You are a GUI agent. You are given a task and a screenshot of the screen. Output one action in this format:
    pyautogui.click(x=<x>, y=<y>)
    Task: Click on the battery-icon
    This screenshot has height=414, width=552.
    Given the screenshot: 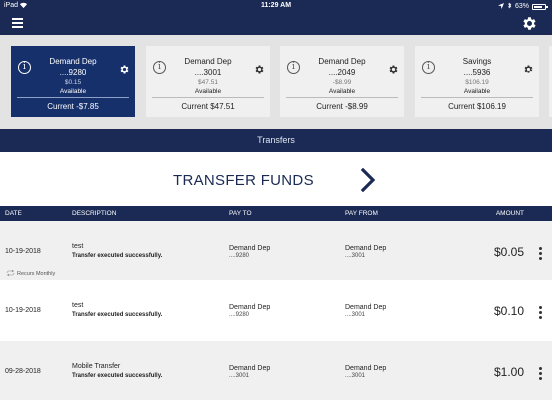 What is the action you would take?
    pyautogui.click(x=540, y=6)
    